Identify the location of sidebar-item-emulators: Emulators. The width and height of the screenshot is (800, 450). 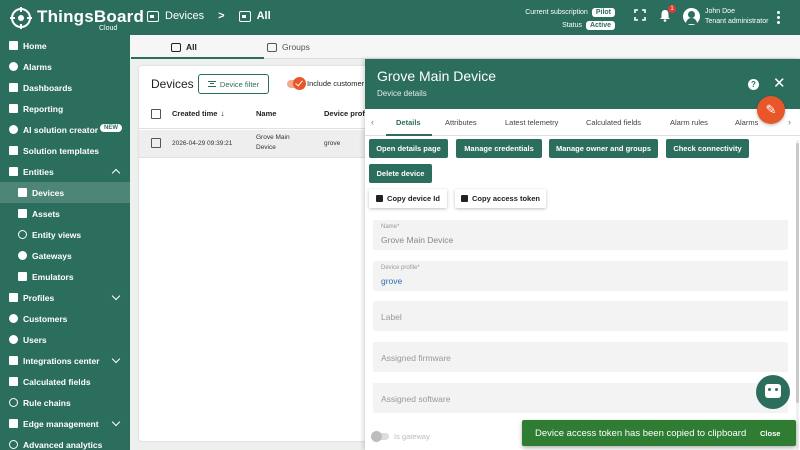
(65, 276).